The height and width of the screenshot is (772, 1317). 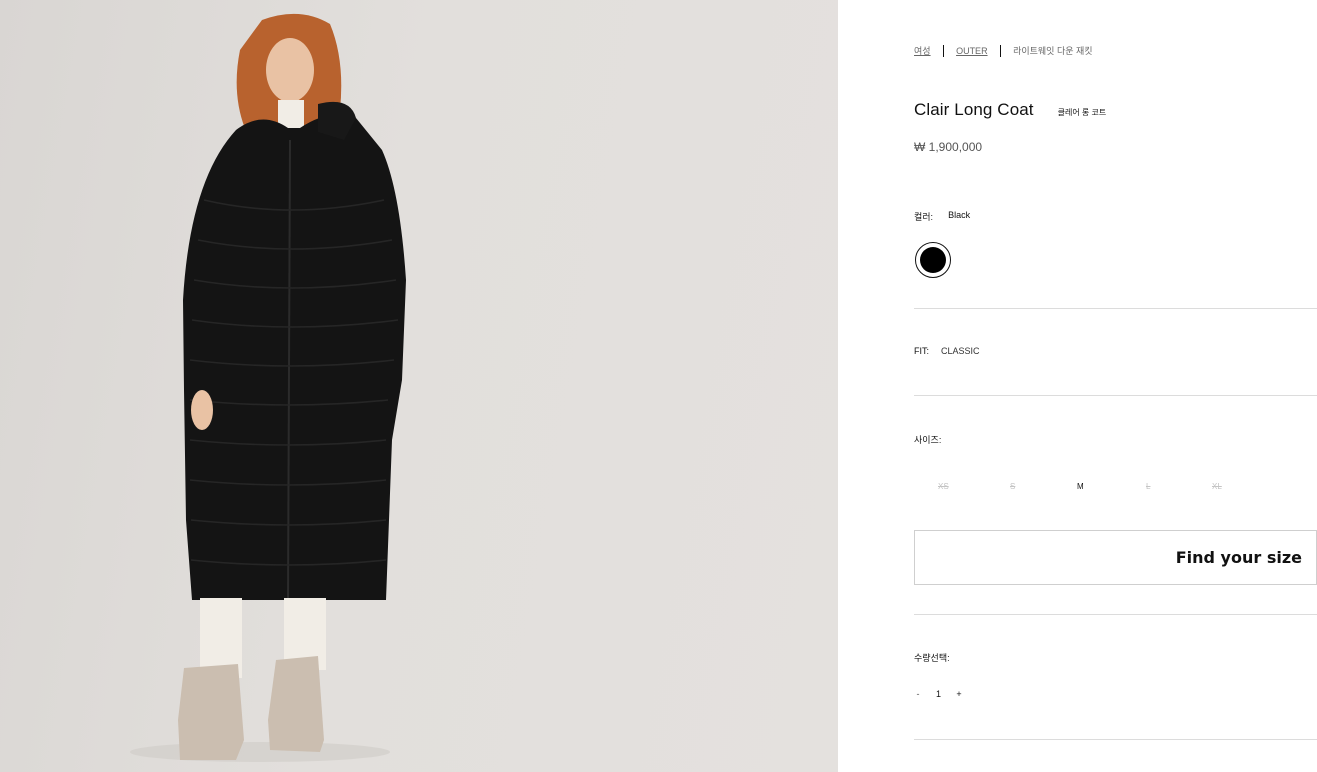 What do you see at coordinates (1012, 486) in the screenshot?
I see `size-option-s: S` at bounding box center [1012, 486].